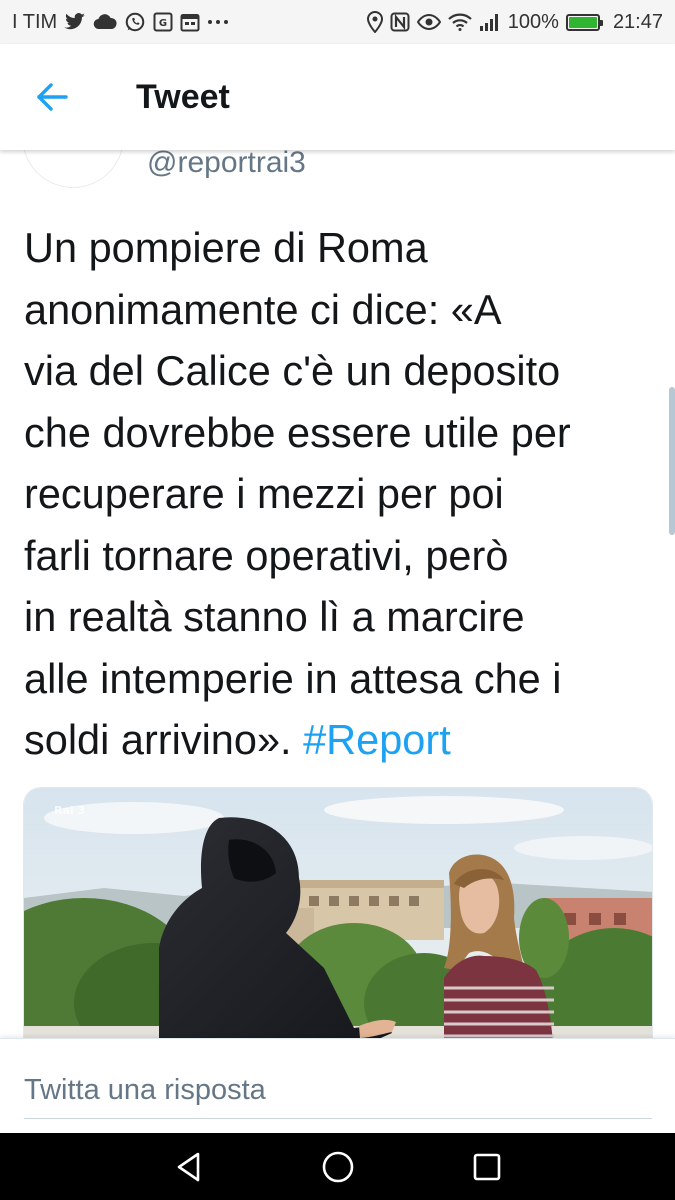  What do you see at coordinates (183, 97) in the screenshot?
I see `page-title: Tweet` at bounding box center [183, 97].